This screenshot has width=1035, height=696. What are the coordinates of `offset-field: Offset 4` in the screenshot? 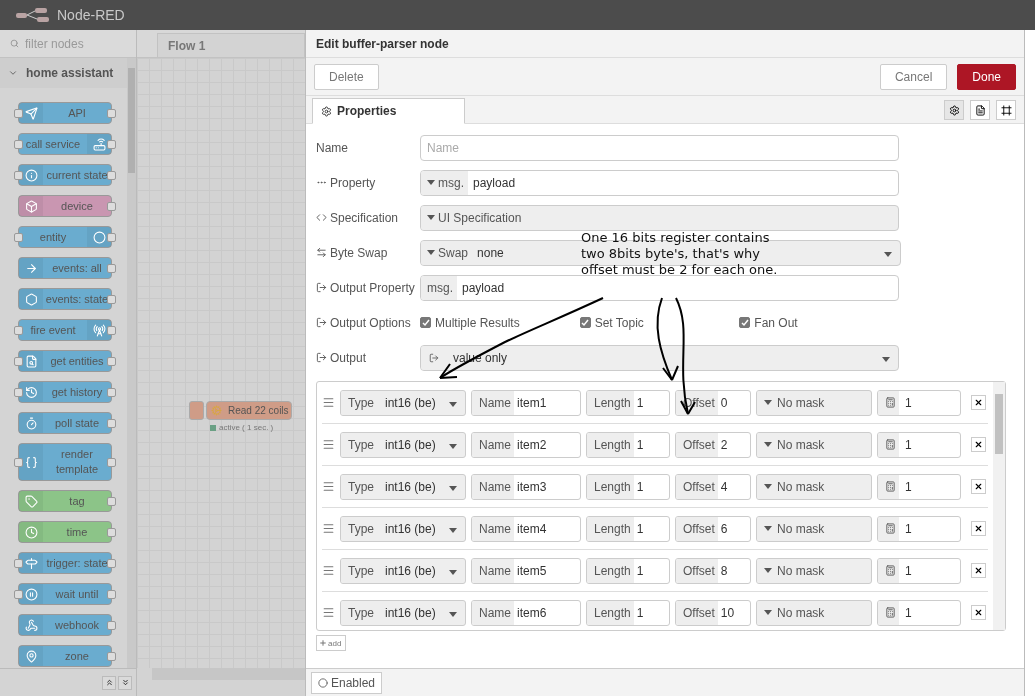 It's located at (713, 486).